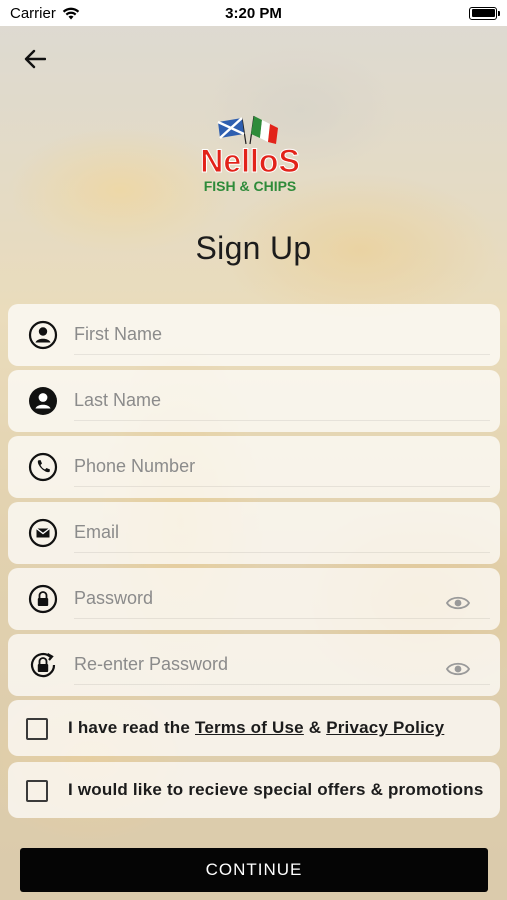 This screenshot has width=507, height=900. I want to click on battery-icon, so click(484, 13).